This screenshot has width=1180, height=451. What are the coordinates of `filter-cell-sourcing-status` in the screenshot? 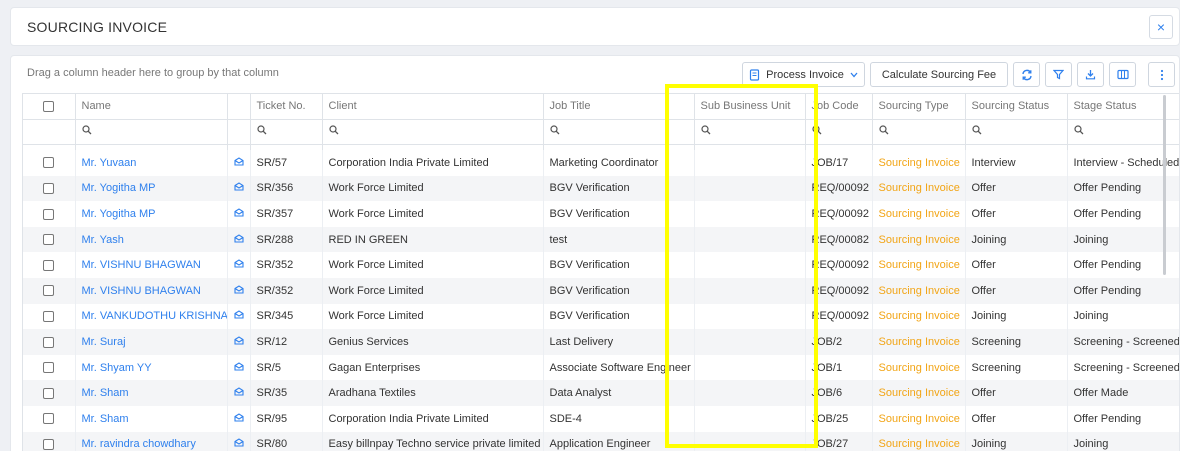 It's located at (1016, 132).